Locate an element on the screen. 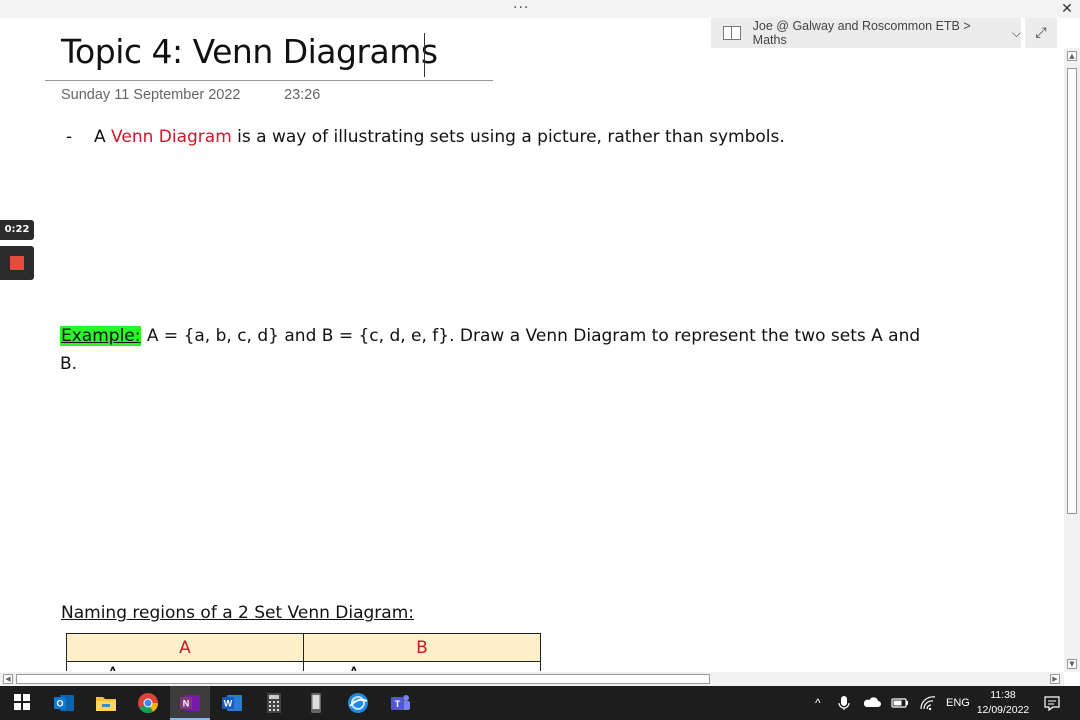  teams-icon: T is located at coordinates (400, 703).